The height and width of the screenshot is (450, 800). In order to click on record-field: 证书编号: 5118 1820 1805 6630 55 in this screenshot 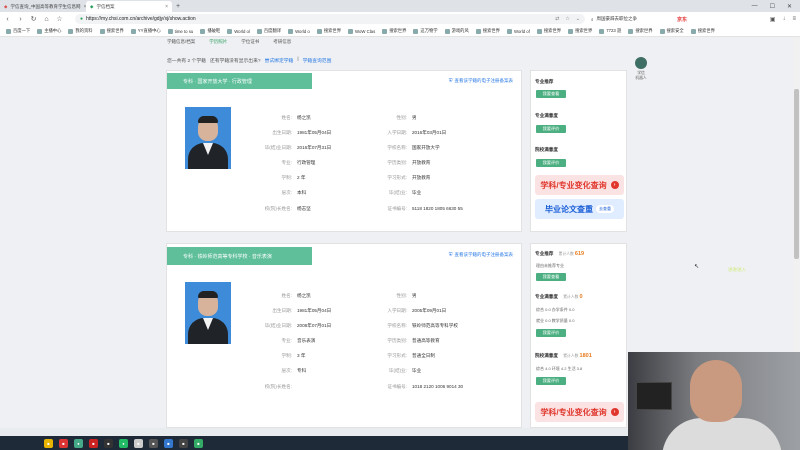, I will do `click(412, 209)`.